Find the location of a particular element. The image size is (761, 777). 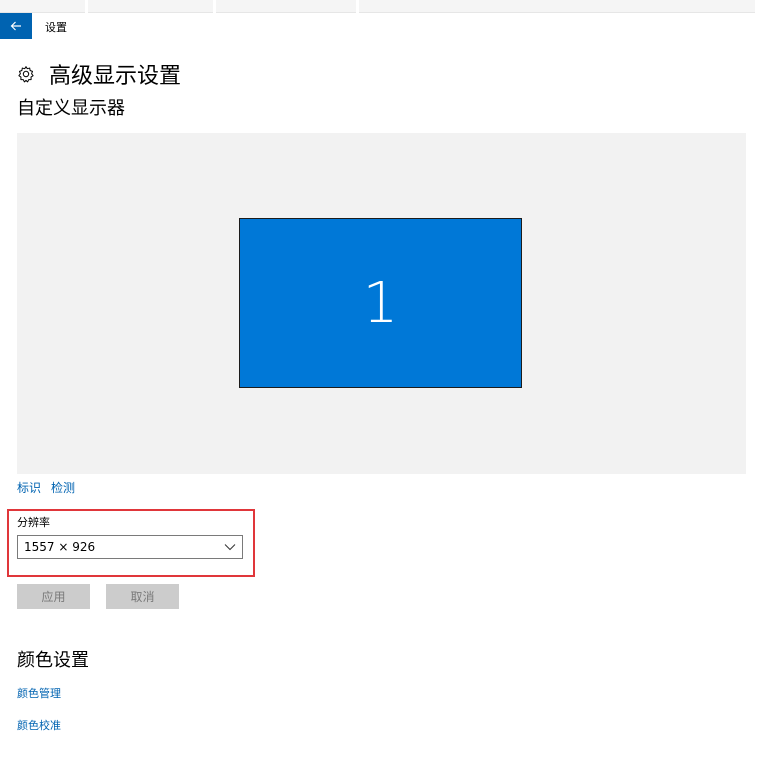

gear-icon is located at coordinates (26, 74).